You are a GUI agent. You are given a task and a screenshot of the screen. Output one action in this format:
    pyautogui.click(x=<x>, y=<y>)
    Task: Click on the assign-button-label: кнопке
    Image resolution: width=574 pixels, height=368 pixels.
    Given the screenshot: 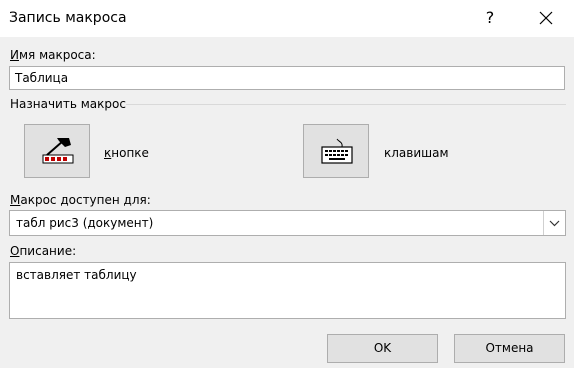 What is the action you would take?
    pyautogui.click(x=126, y=153)
    